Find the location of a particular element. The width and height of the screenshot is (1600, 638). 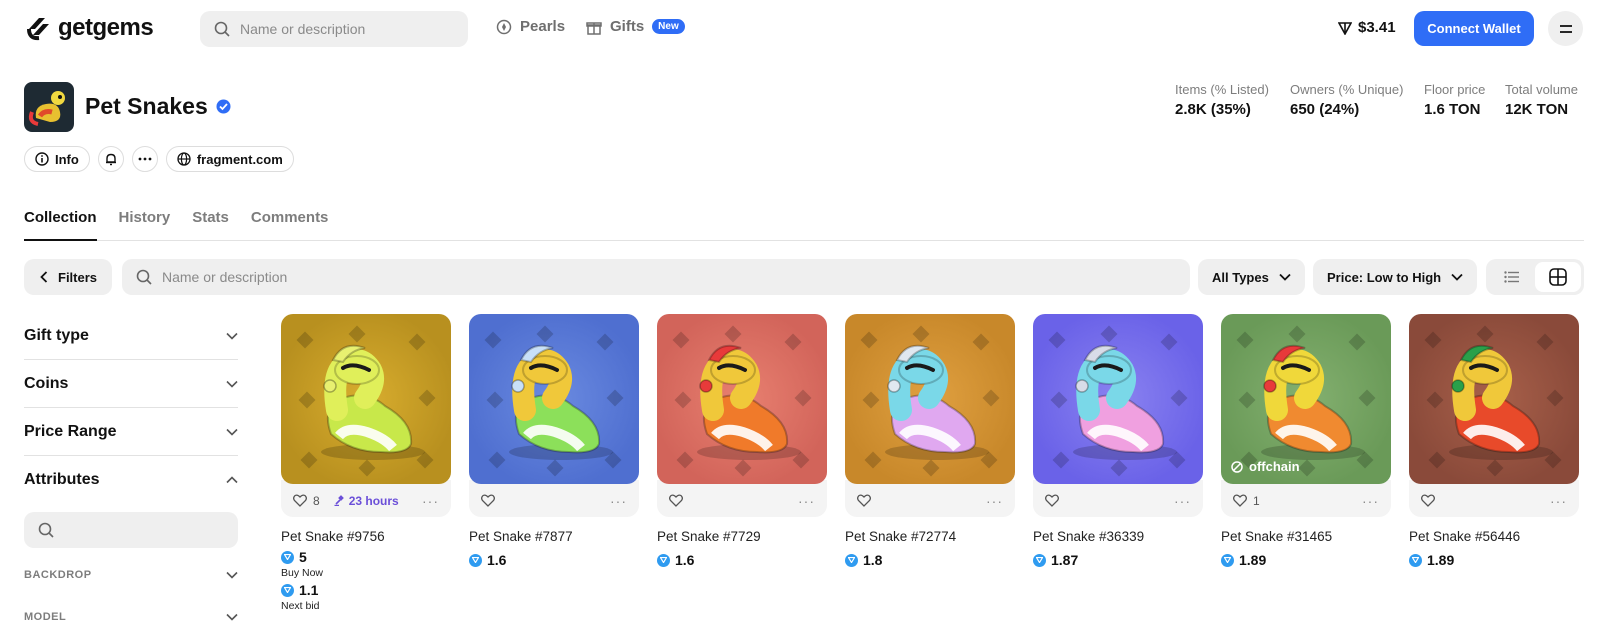

nft-card: ··· Pet Snake #7877 1.6 is located at coordinates (554, 441).